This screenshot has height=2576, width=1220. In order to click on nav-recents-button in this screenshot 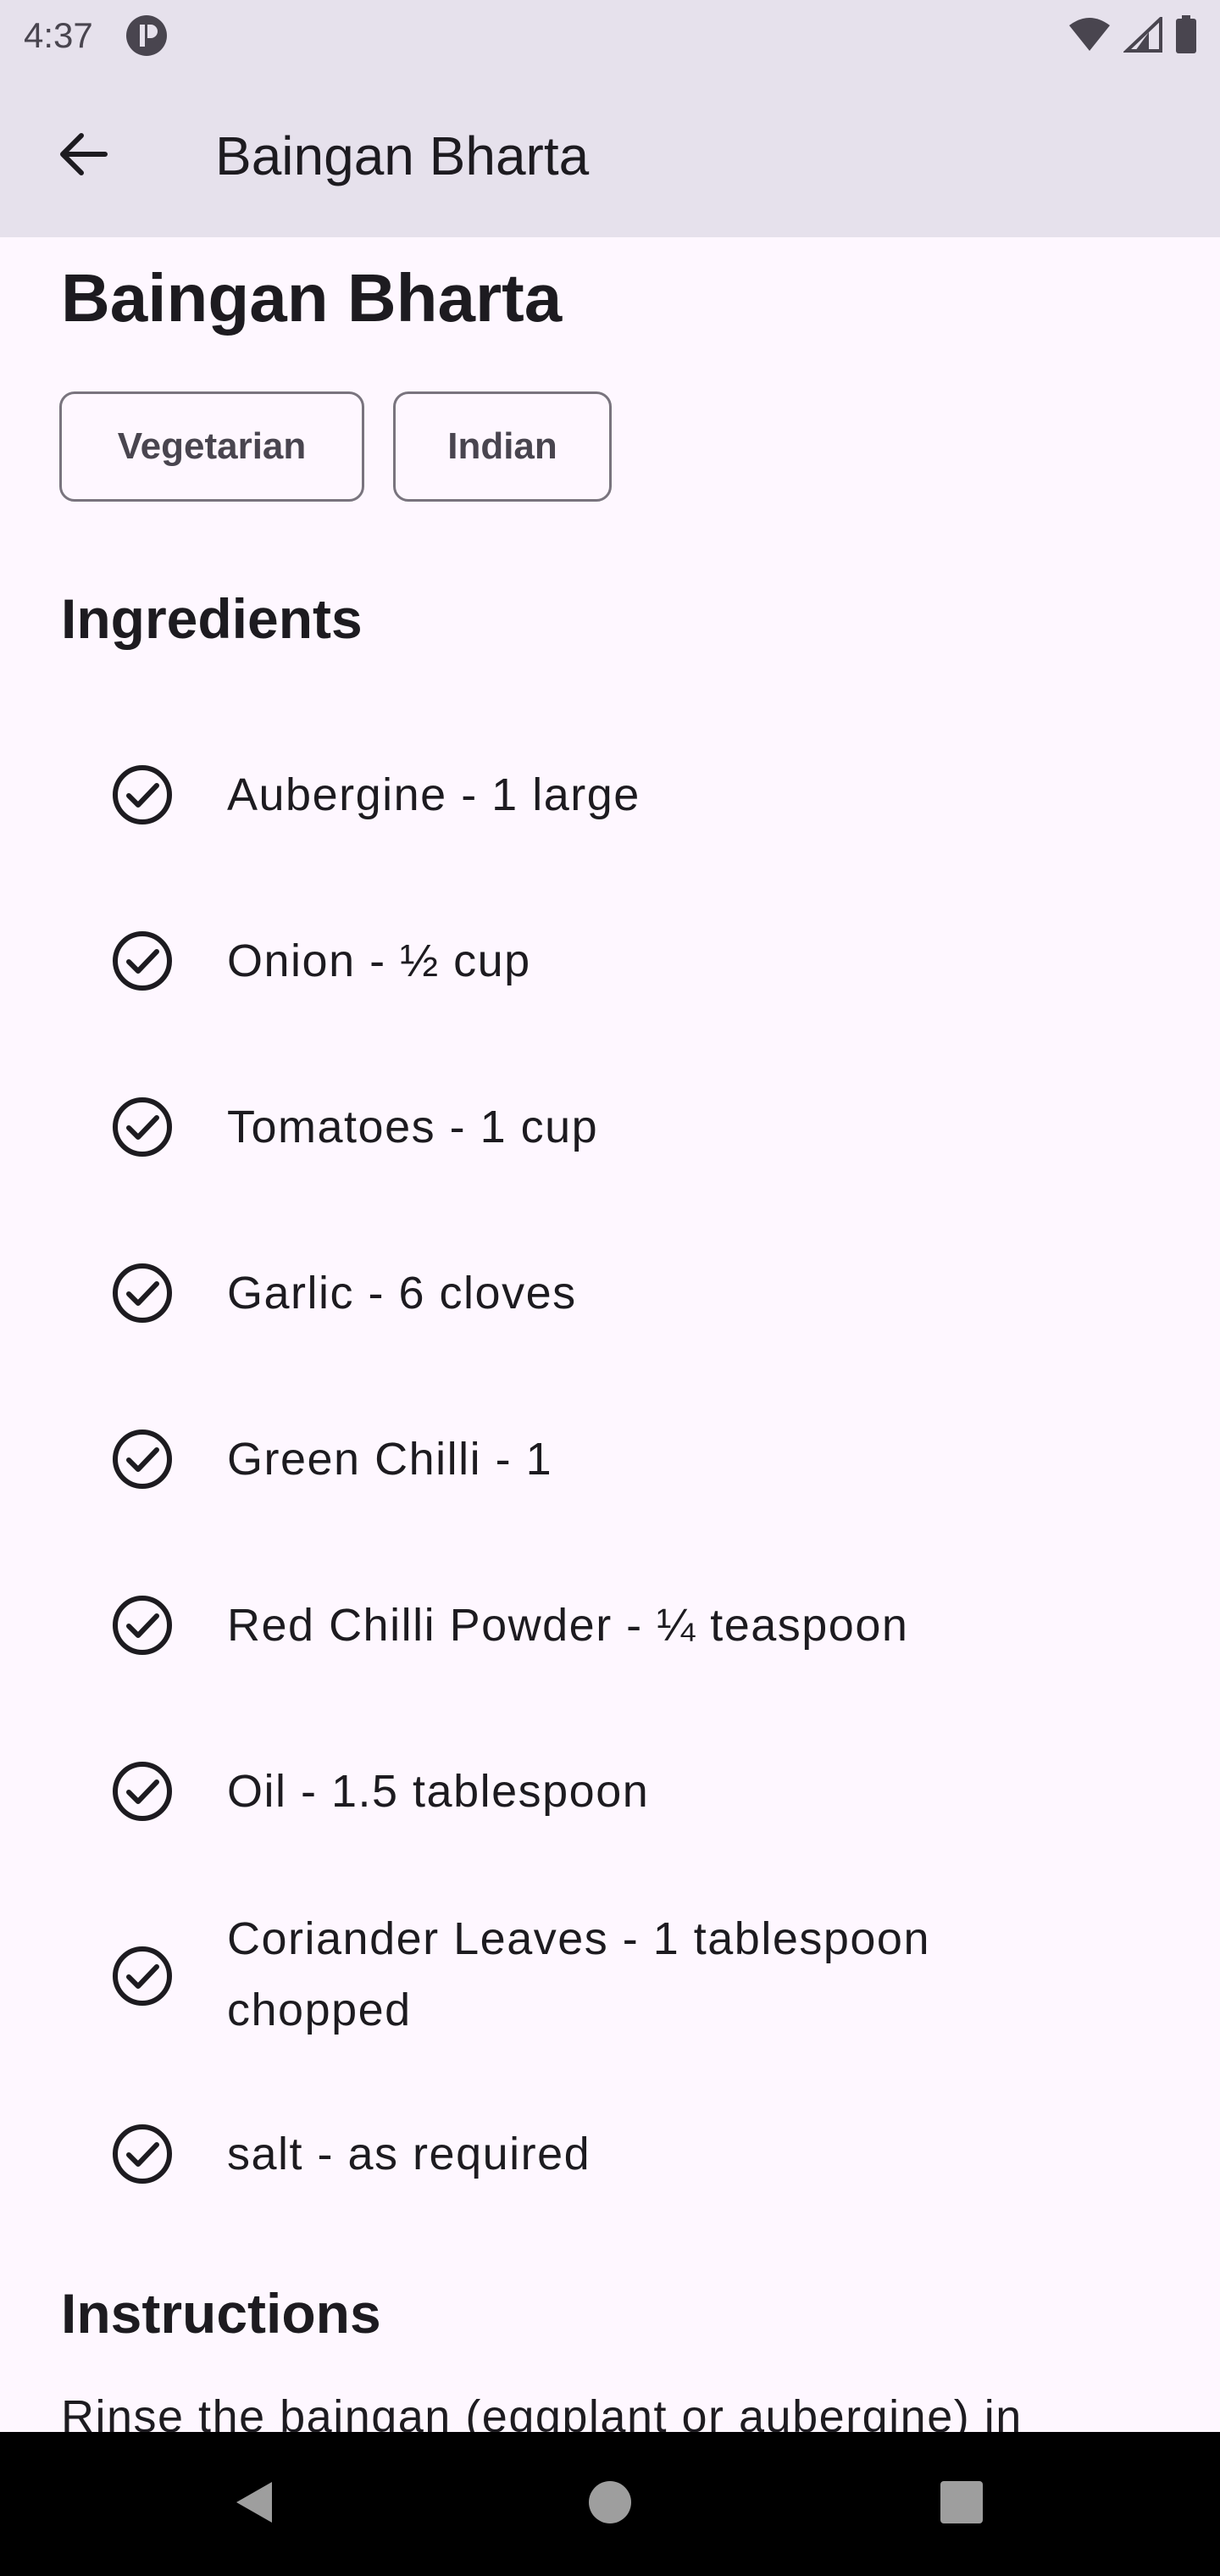, I will do `click(961, 2504)`.